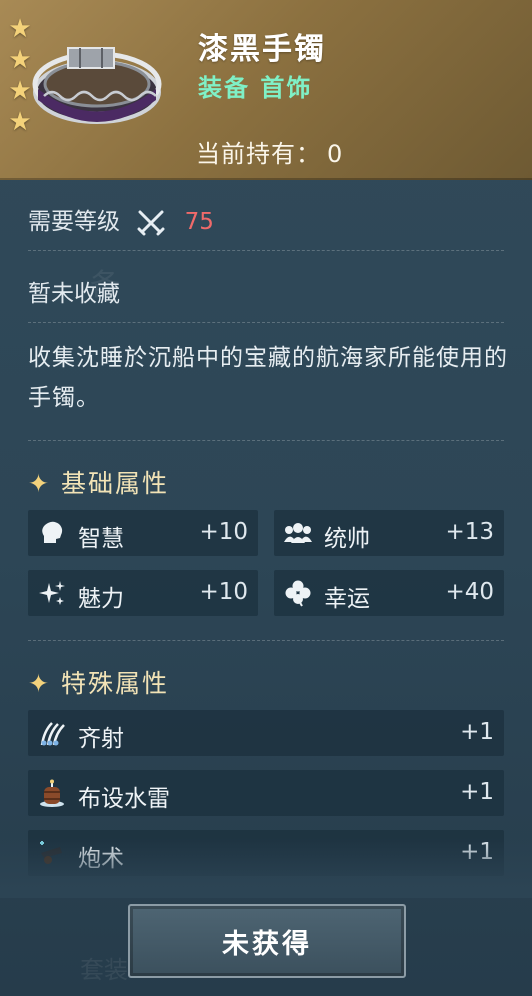 This screenshot has width=532, height=996. I want to click on special-attributes-heading: ✦ 特殊属性, so click(98, 682).